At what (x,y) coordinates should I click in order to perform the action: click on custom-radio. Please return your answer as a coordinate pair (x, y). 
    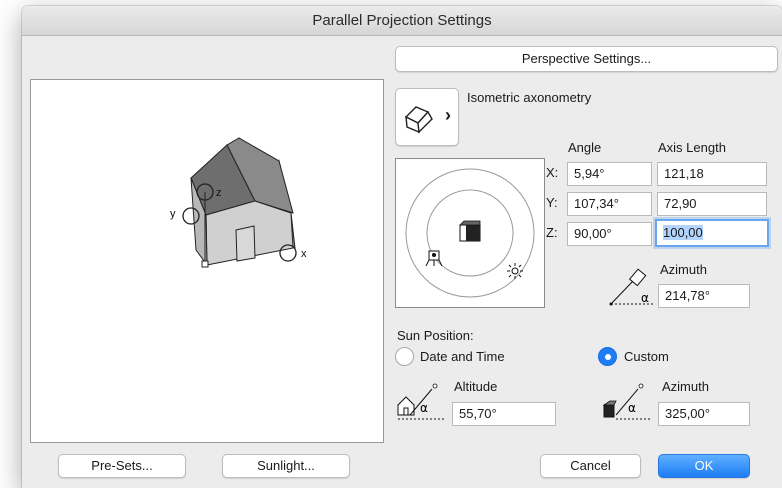
    Looking at the image, I should click on (607, 356).